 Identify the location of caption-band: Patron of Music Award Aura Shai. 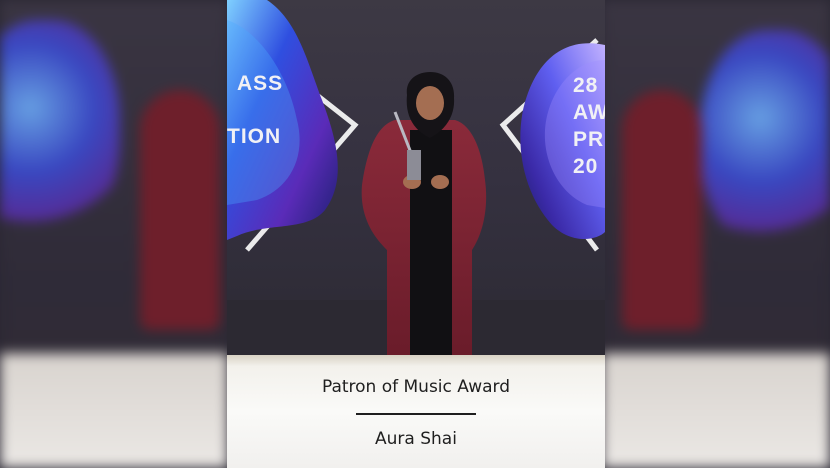
(416, 411).